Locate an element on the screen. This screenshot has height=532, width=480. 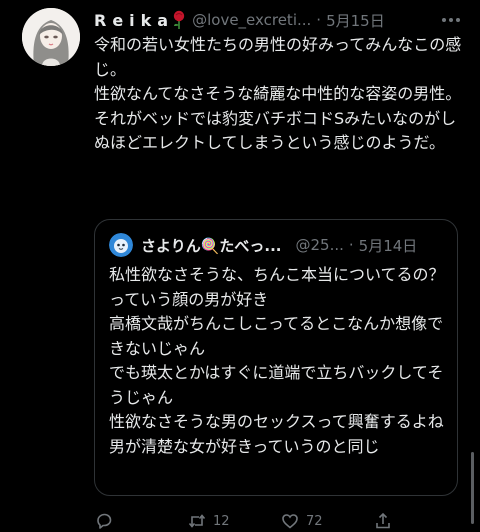
reply-icon is located at coordinates (104, 521).